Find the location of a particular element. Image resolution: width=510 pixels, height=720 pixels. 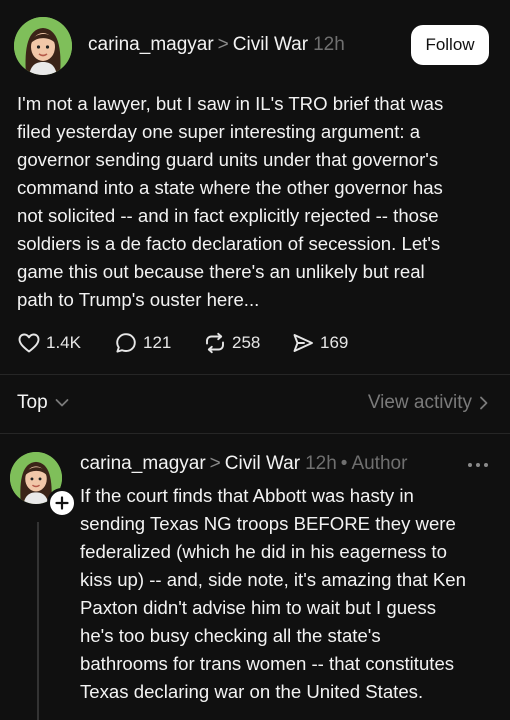

plus-icon is located at coordinates (62, 503).